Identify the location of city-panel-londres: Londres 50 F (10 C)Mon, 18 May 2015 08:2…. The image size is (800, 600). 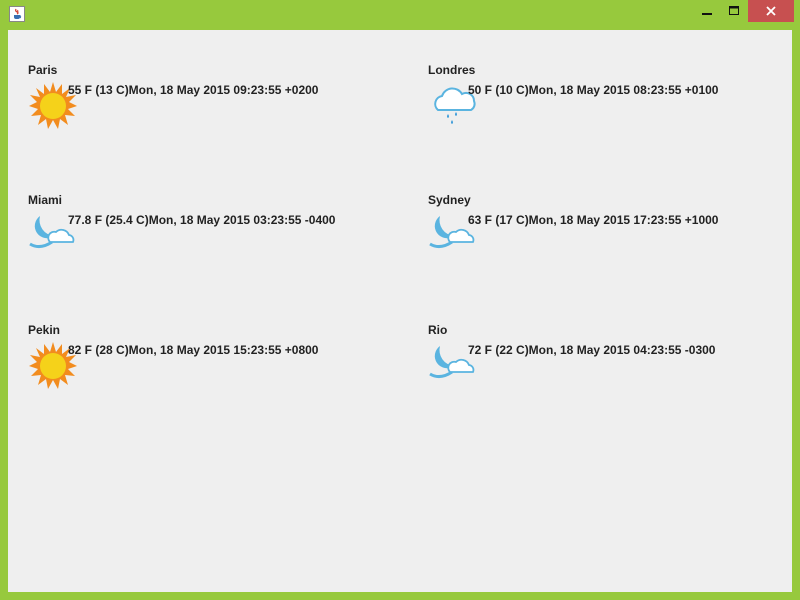
(603, 77).